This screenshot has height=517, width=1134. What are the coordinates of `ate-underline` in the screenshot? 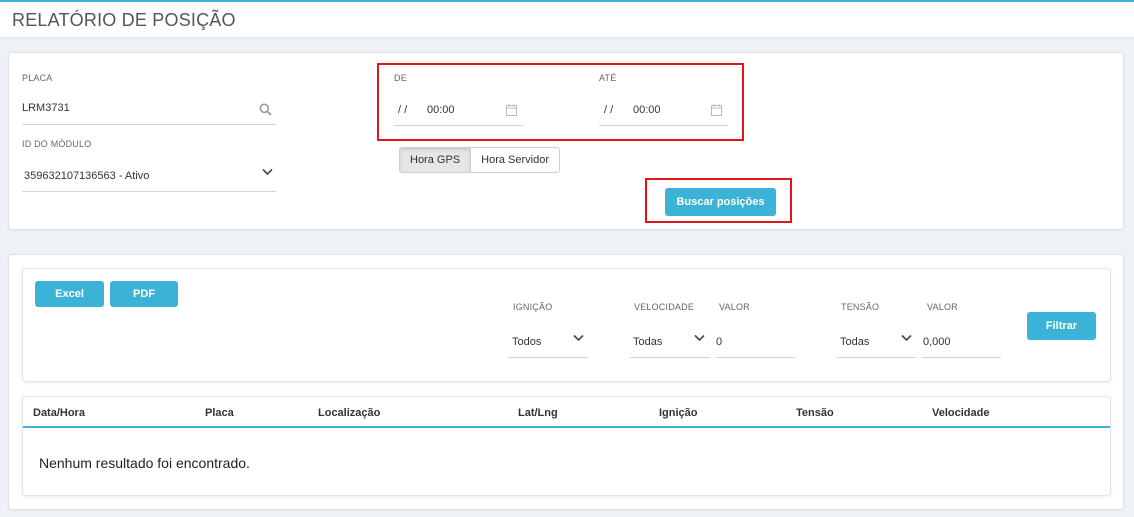 It's located at (663, 125).